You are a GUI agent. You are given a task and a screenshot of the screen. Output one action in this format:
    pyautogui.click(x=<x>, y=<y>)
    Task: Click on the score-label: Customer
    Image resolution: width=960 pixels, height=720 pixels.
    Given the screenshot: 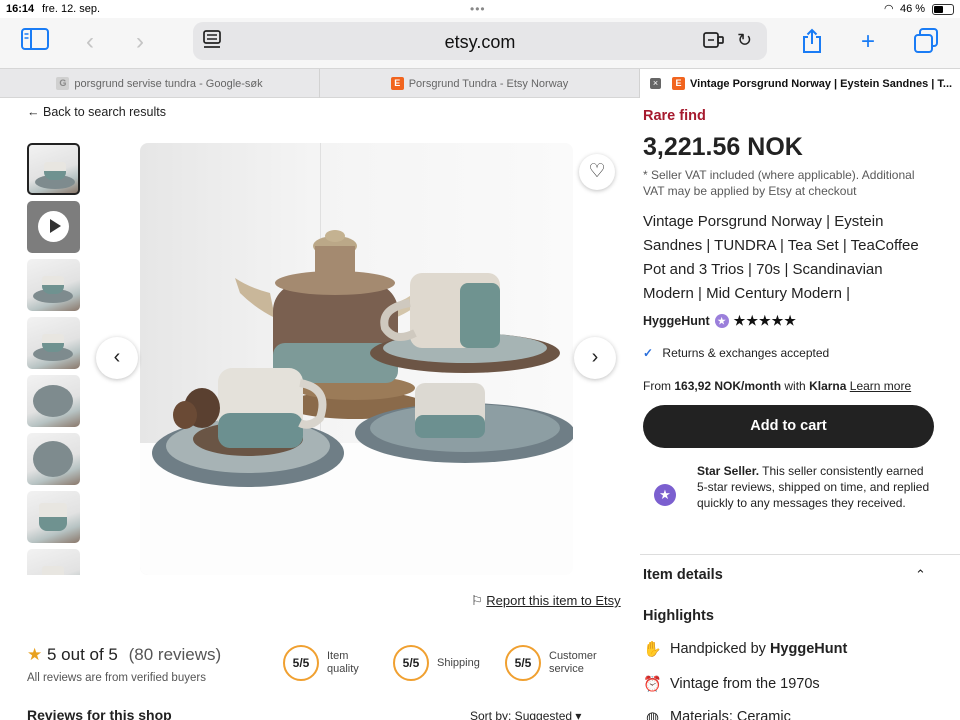 What is the action you would take?
    pyautogui.click(x=573, y=656)
    